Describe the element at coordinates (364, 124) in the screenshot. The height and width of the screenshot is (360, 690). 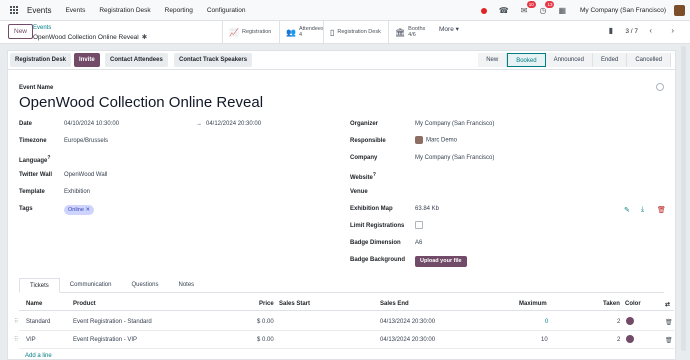
I see `organizer-label: Organizer` at that location.